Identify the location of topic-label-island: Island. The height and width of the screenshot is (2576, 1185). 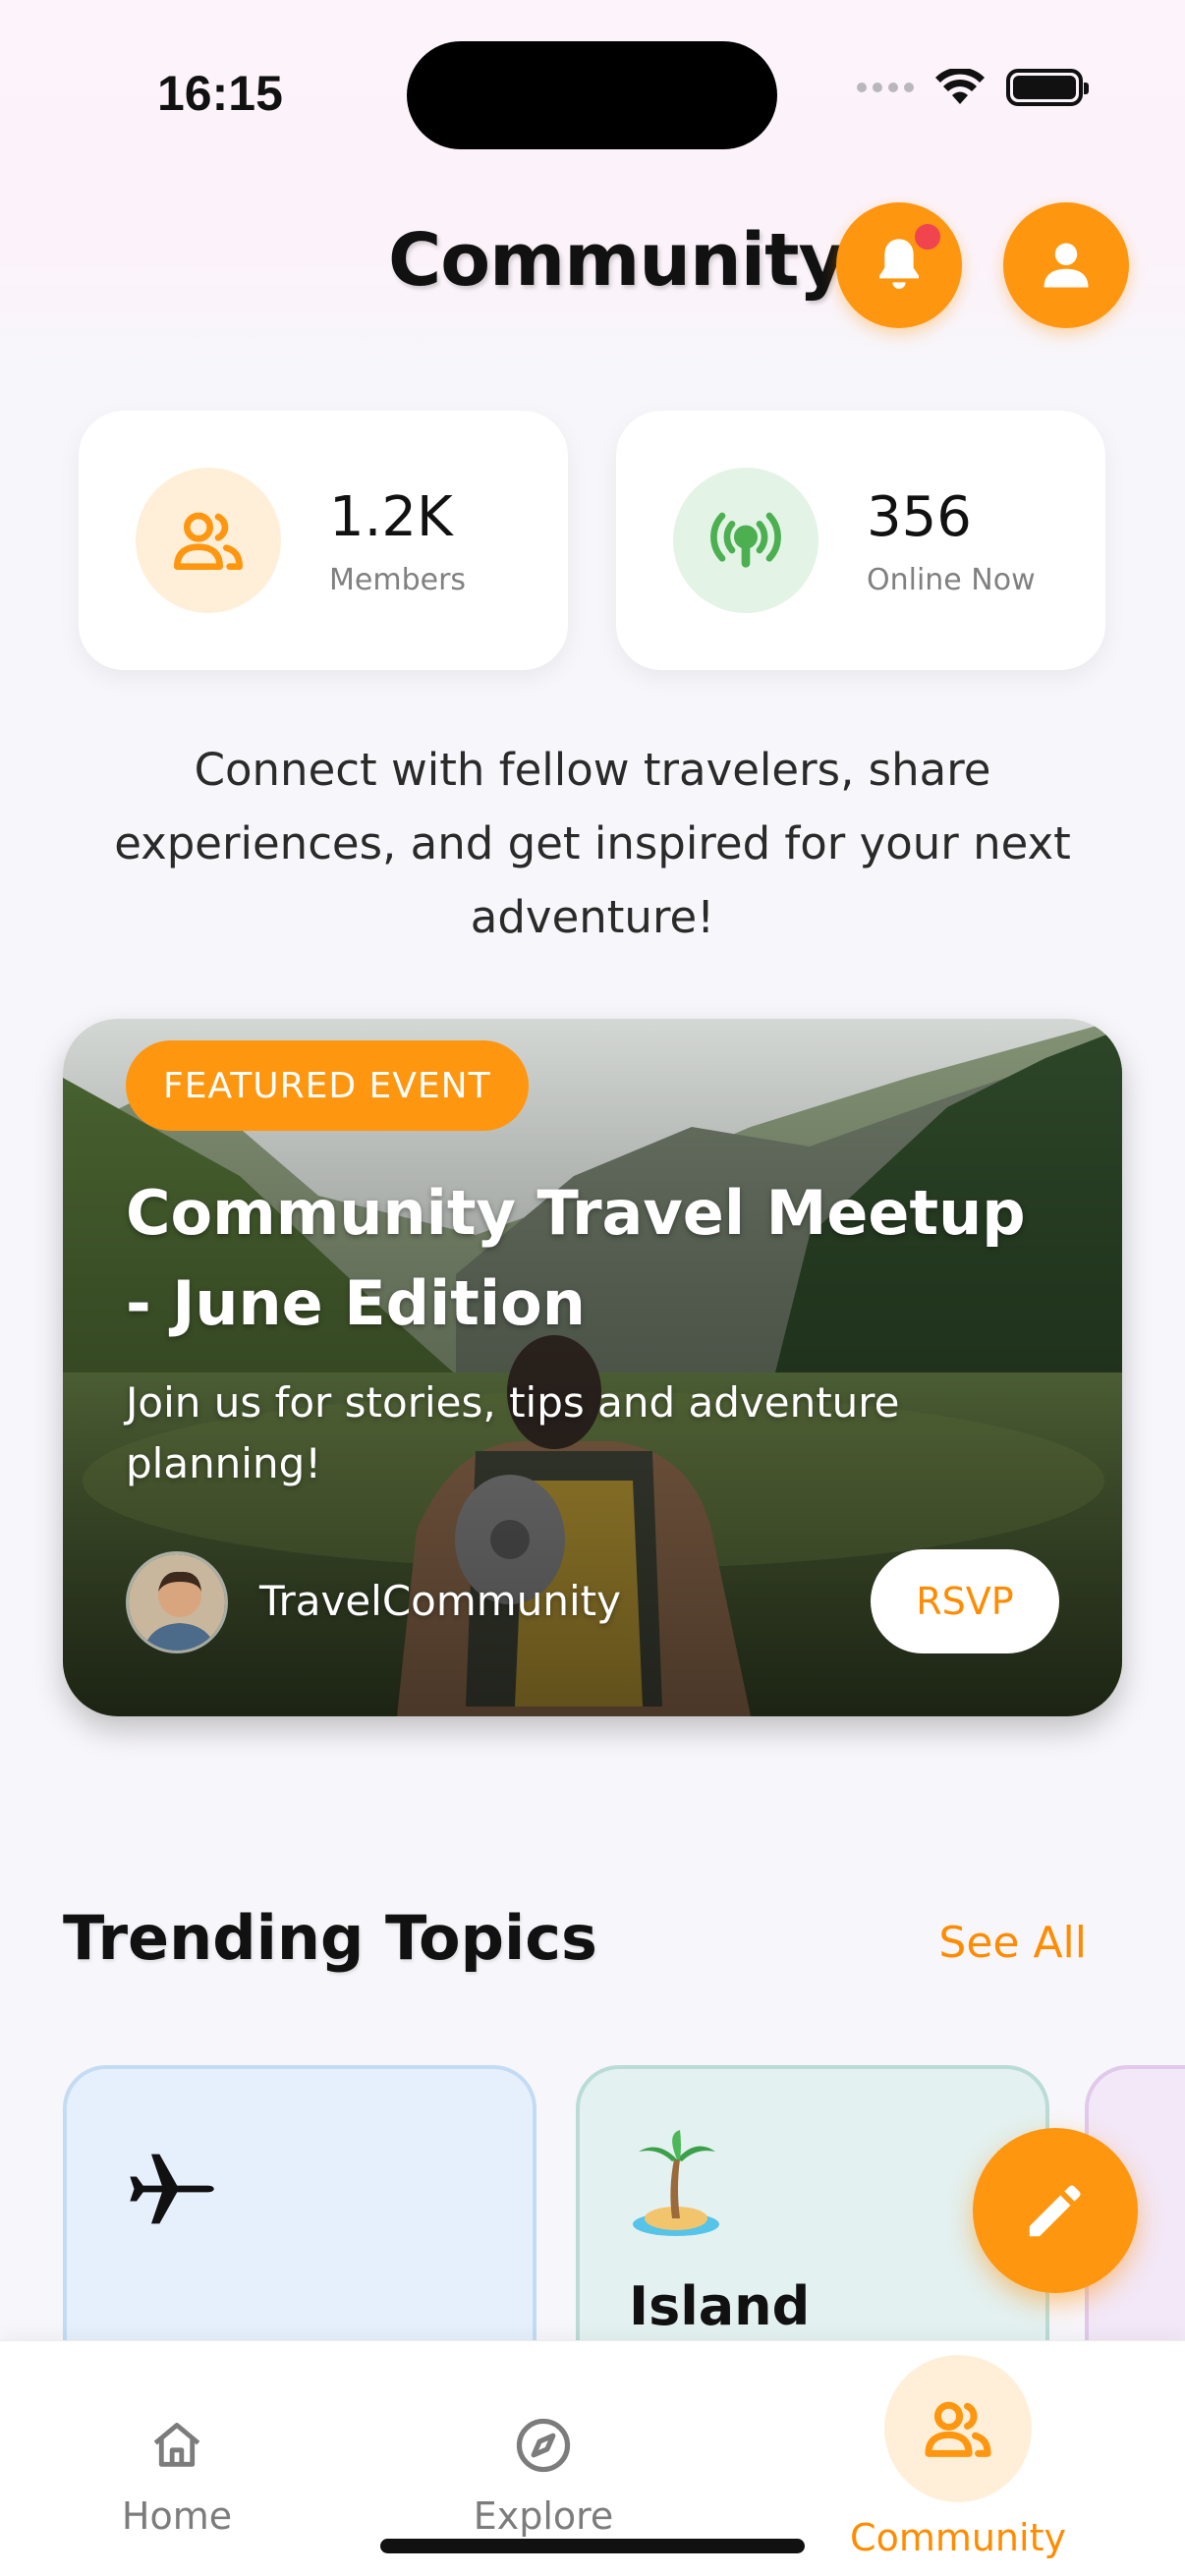
(720, 2306).